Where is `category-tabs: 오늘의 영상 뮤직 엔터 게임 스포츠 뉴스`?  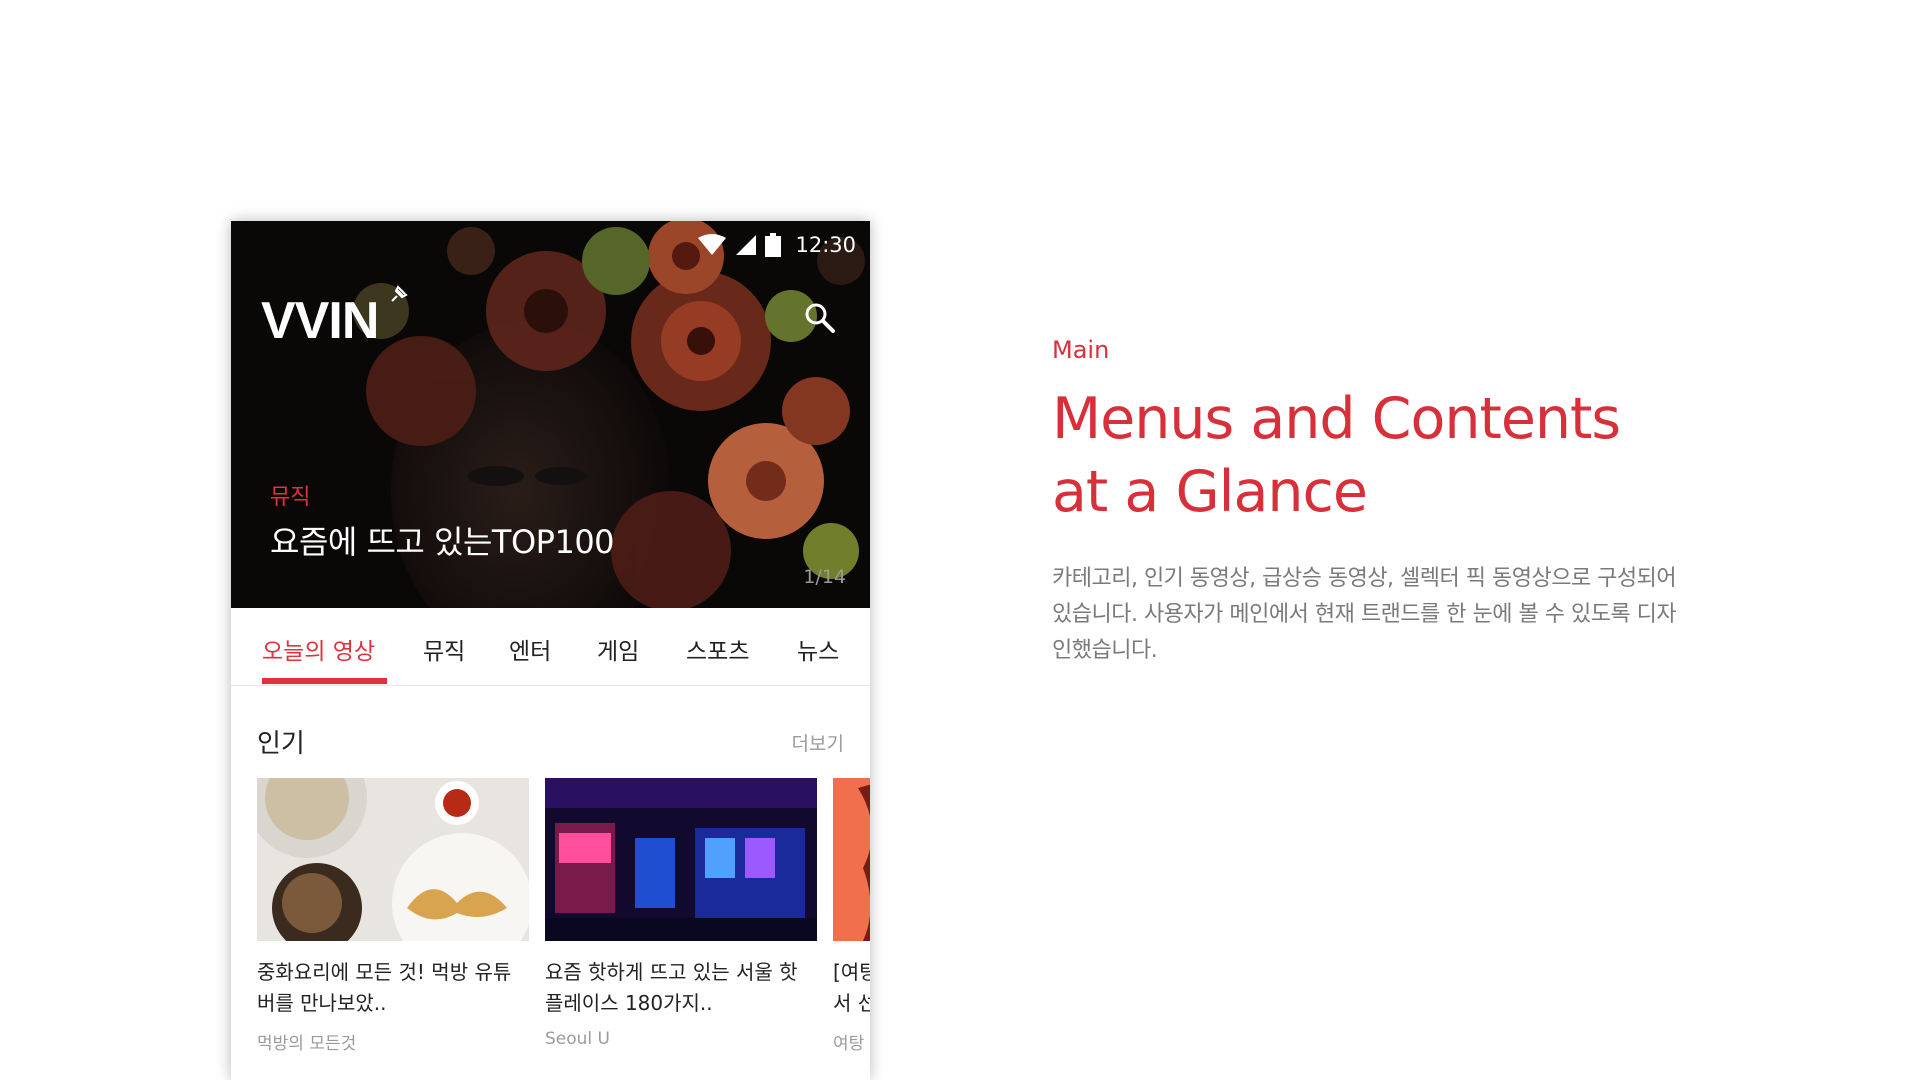 category-tabs: 오늘의 영상 뮤직 엔터 게임 스포츠 뉴스 is located at coordinates (550, 647).